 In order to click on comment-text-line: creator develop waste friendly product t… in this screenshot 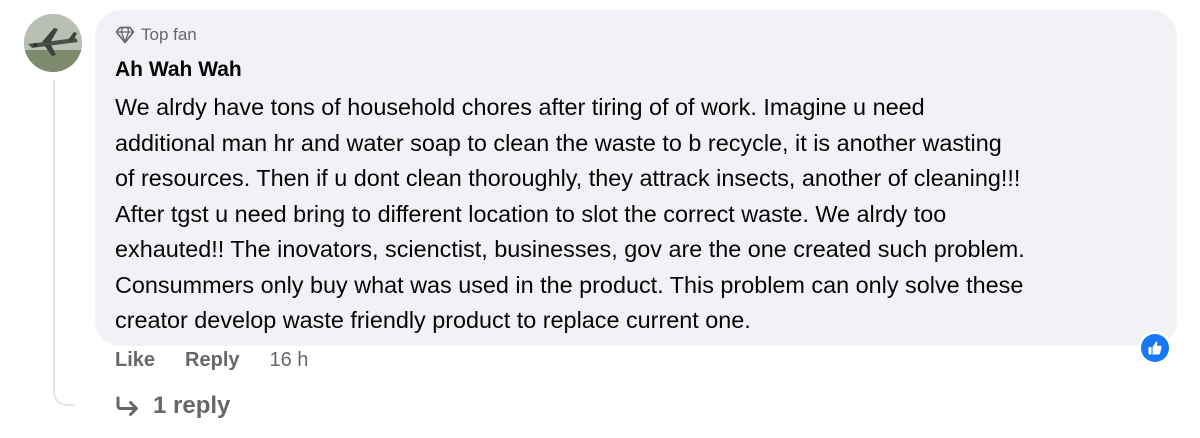, I will do `click(433, 320)`.